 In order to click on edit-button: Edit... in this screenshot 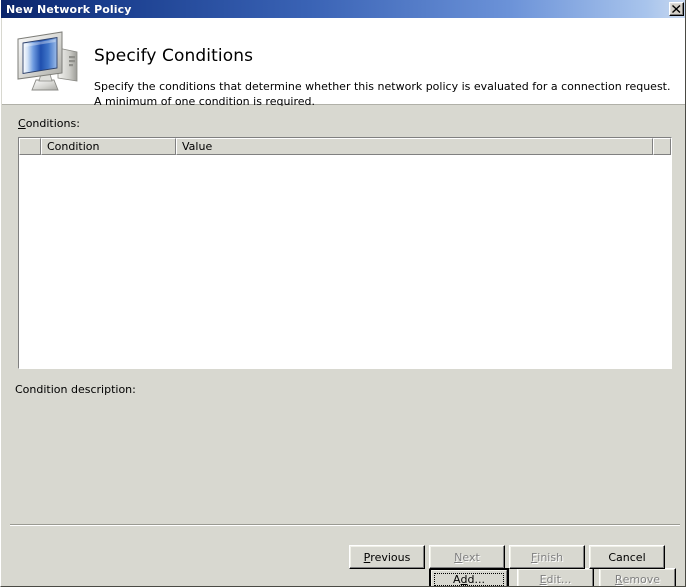, I will do `click(555, 577)`.